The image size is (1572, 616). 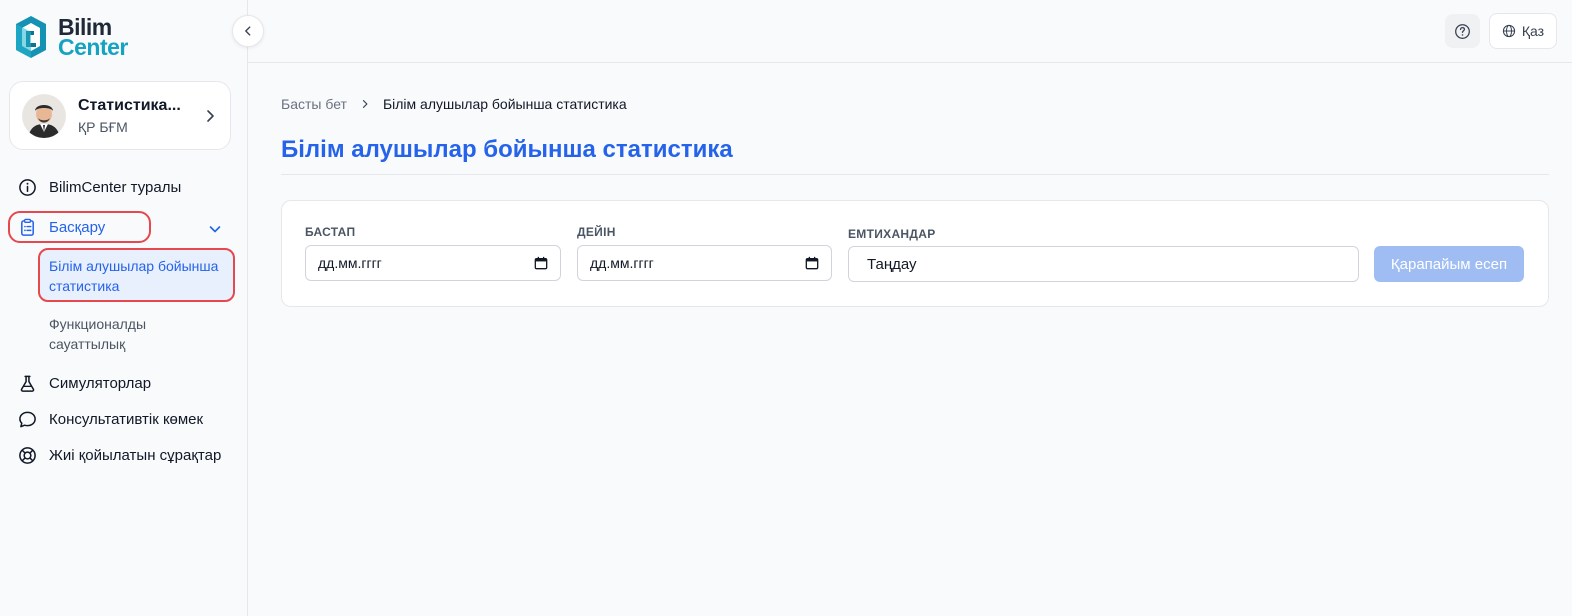 I want to click on profile-card: Статистика... ҚР БҒМ, so click(x=120, y=115).